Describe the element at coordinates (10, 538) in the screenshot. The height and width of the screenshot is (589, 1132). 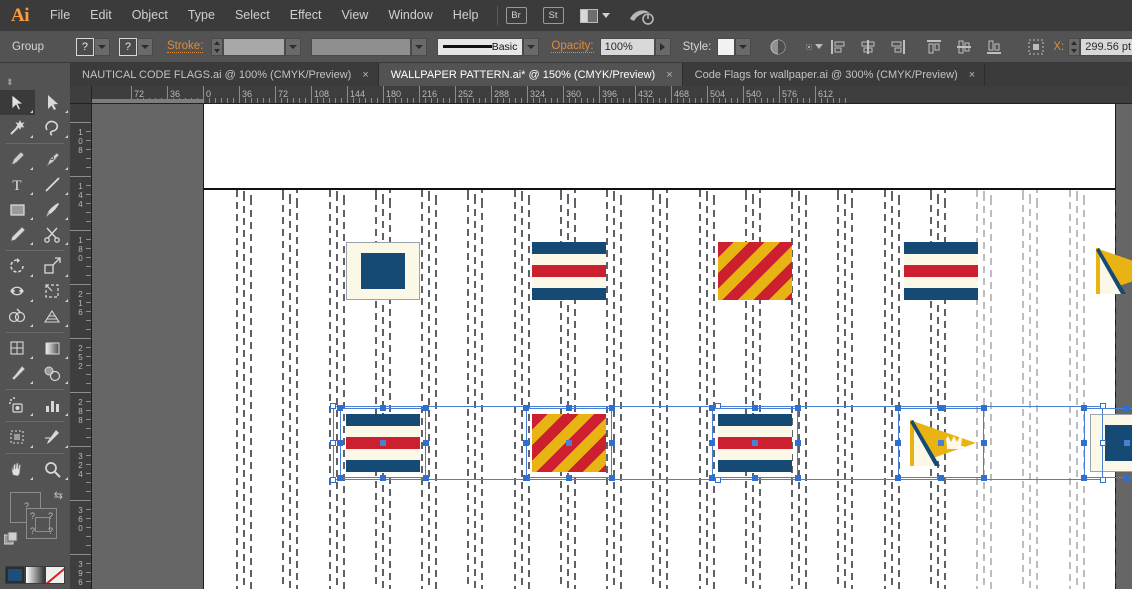
I see `default-fill-stroke-icon` at that location.